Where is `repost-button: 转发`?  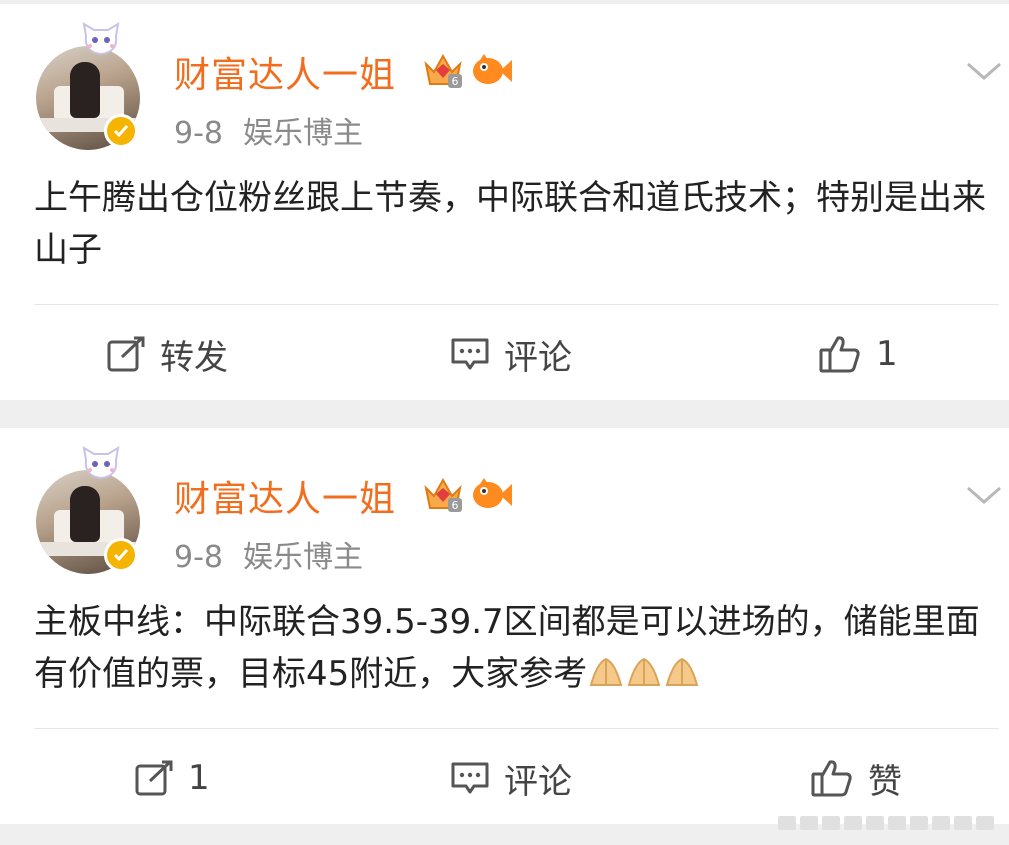
repost-button: 转发 is located at coordinates (167, 354).